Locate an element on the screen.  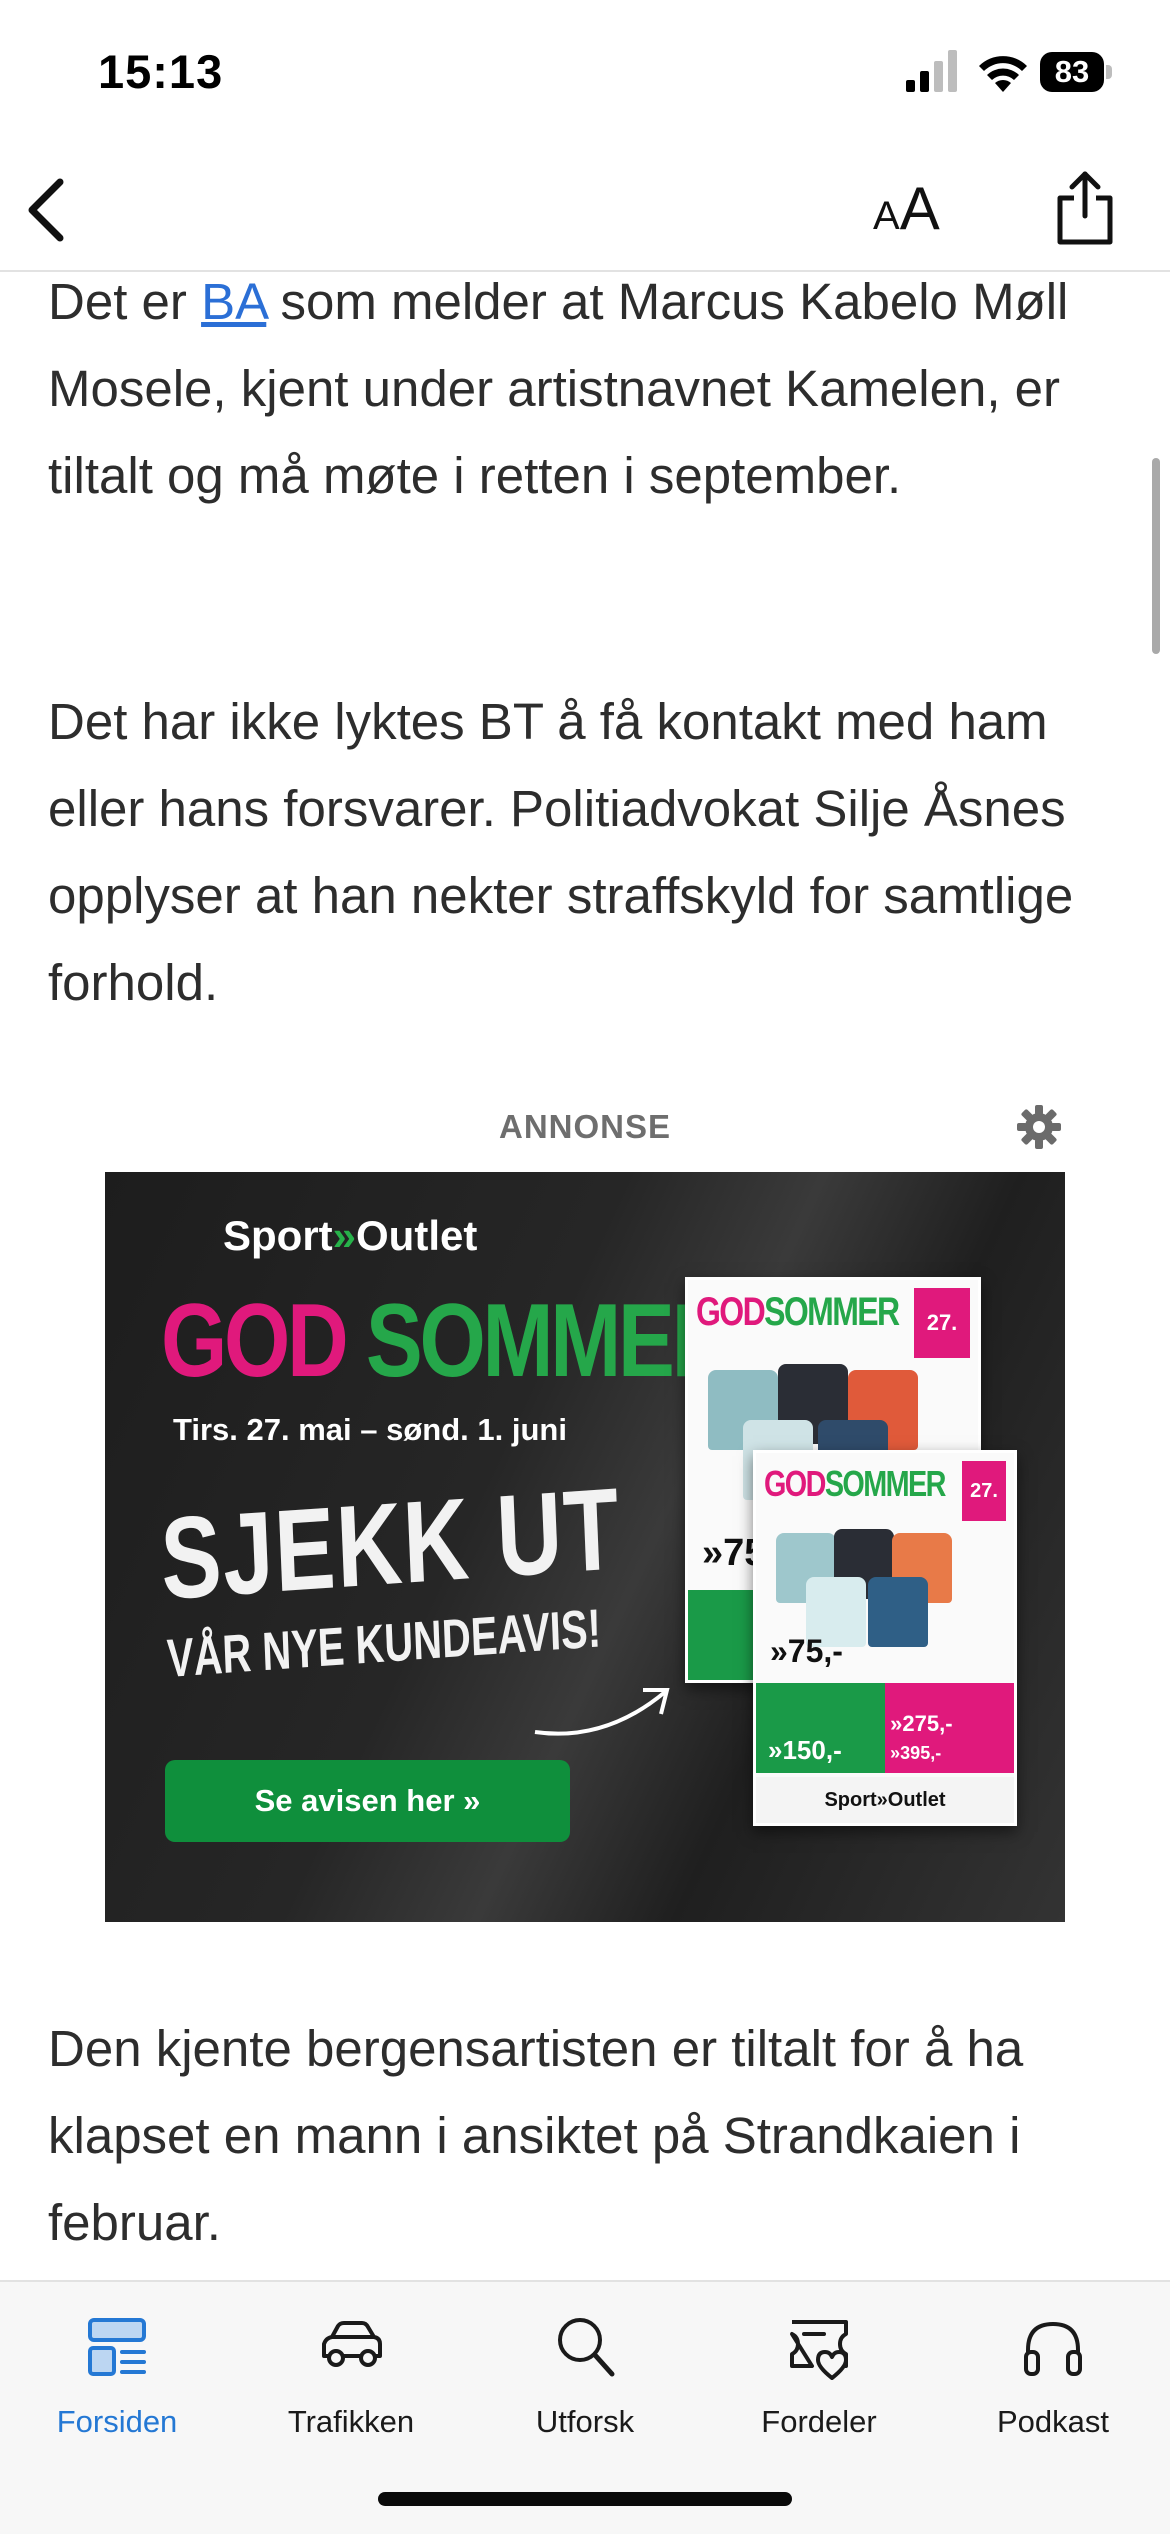
cellular-signal-icon is located at coordinates (931, 71).